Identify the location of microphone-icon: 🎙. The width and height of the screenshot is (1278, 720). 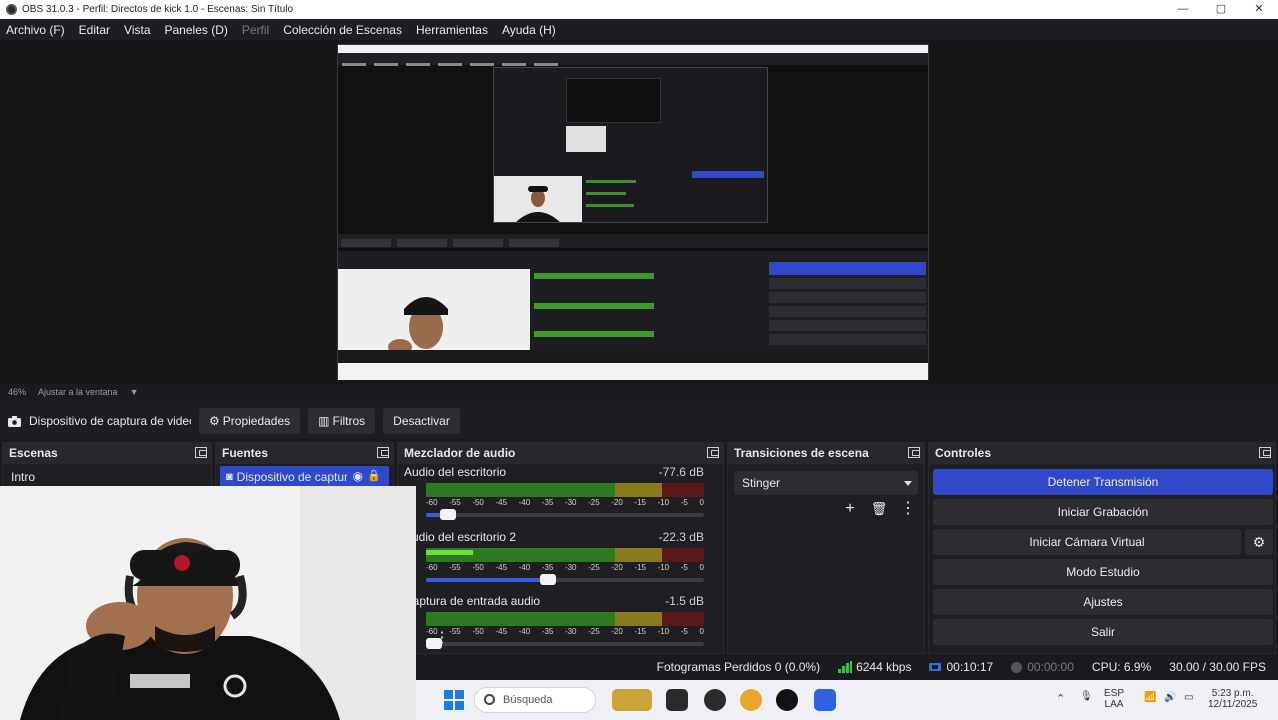
(1086, 696).